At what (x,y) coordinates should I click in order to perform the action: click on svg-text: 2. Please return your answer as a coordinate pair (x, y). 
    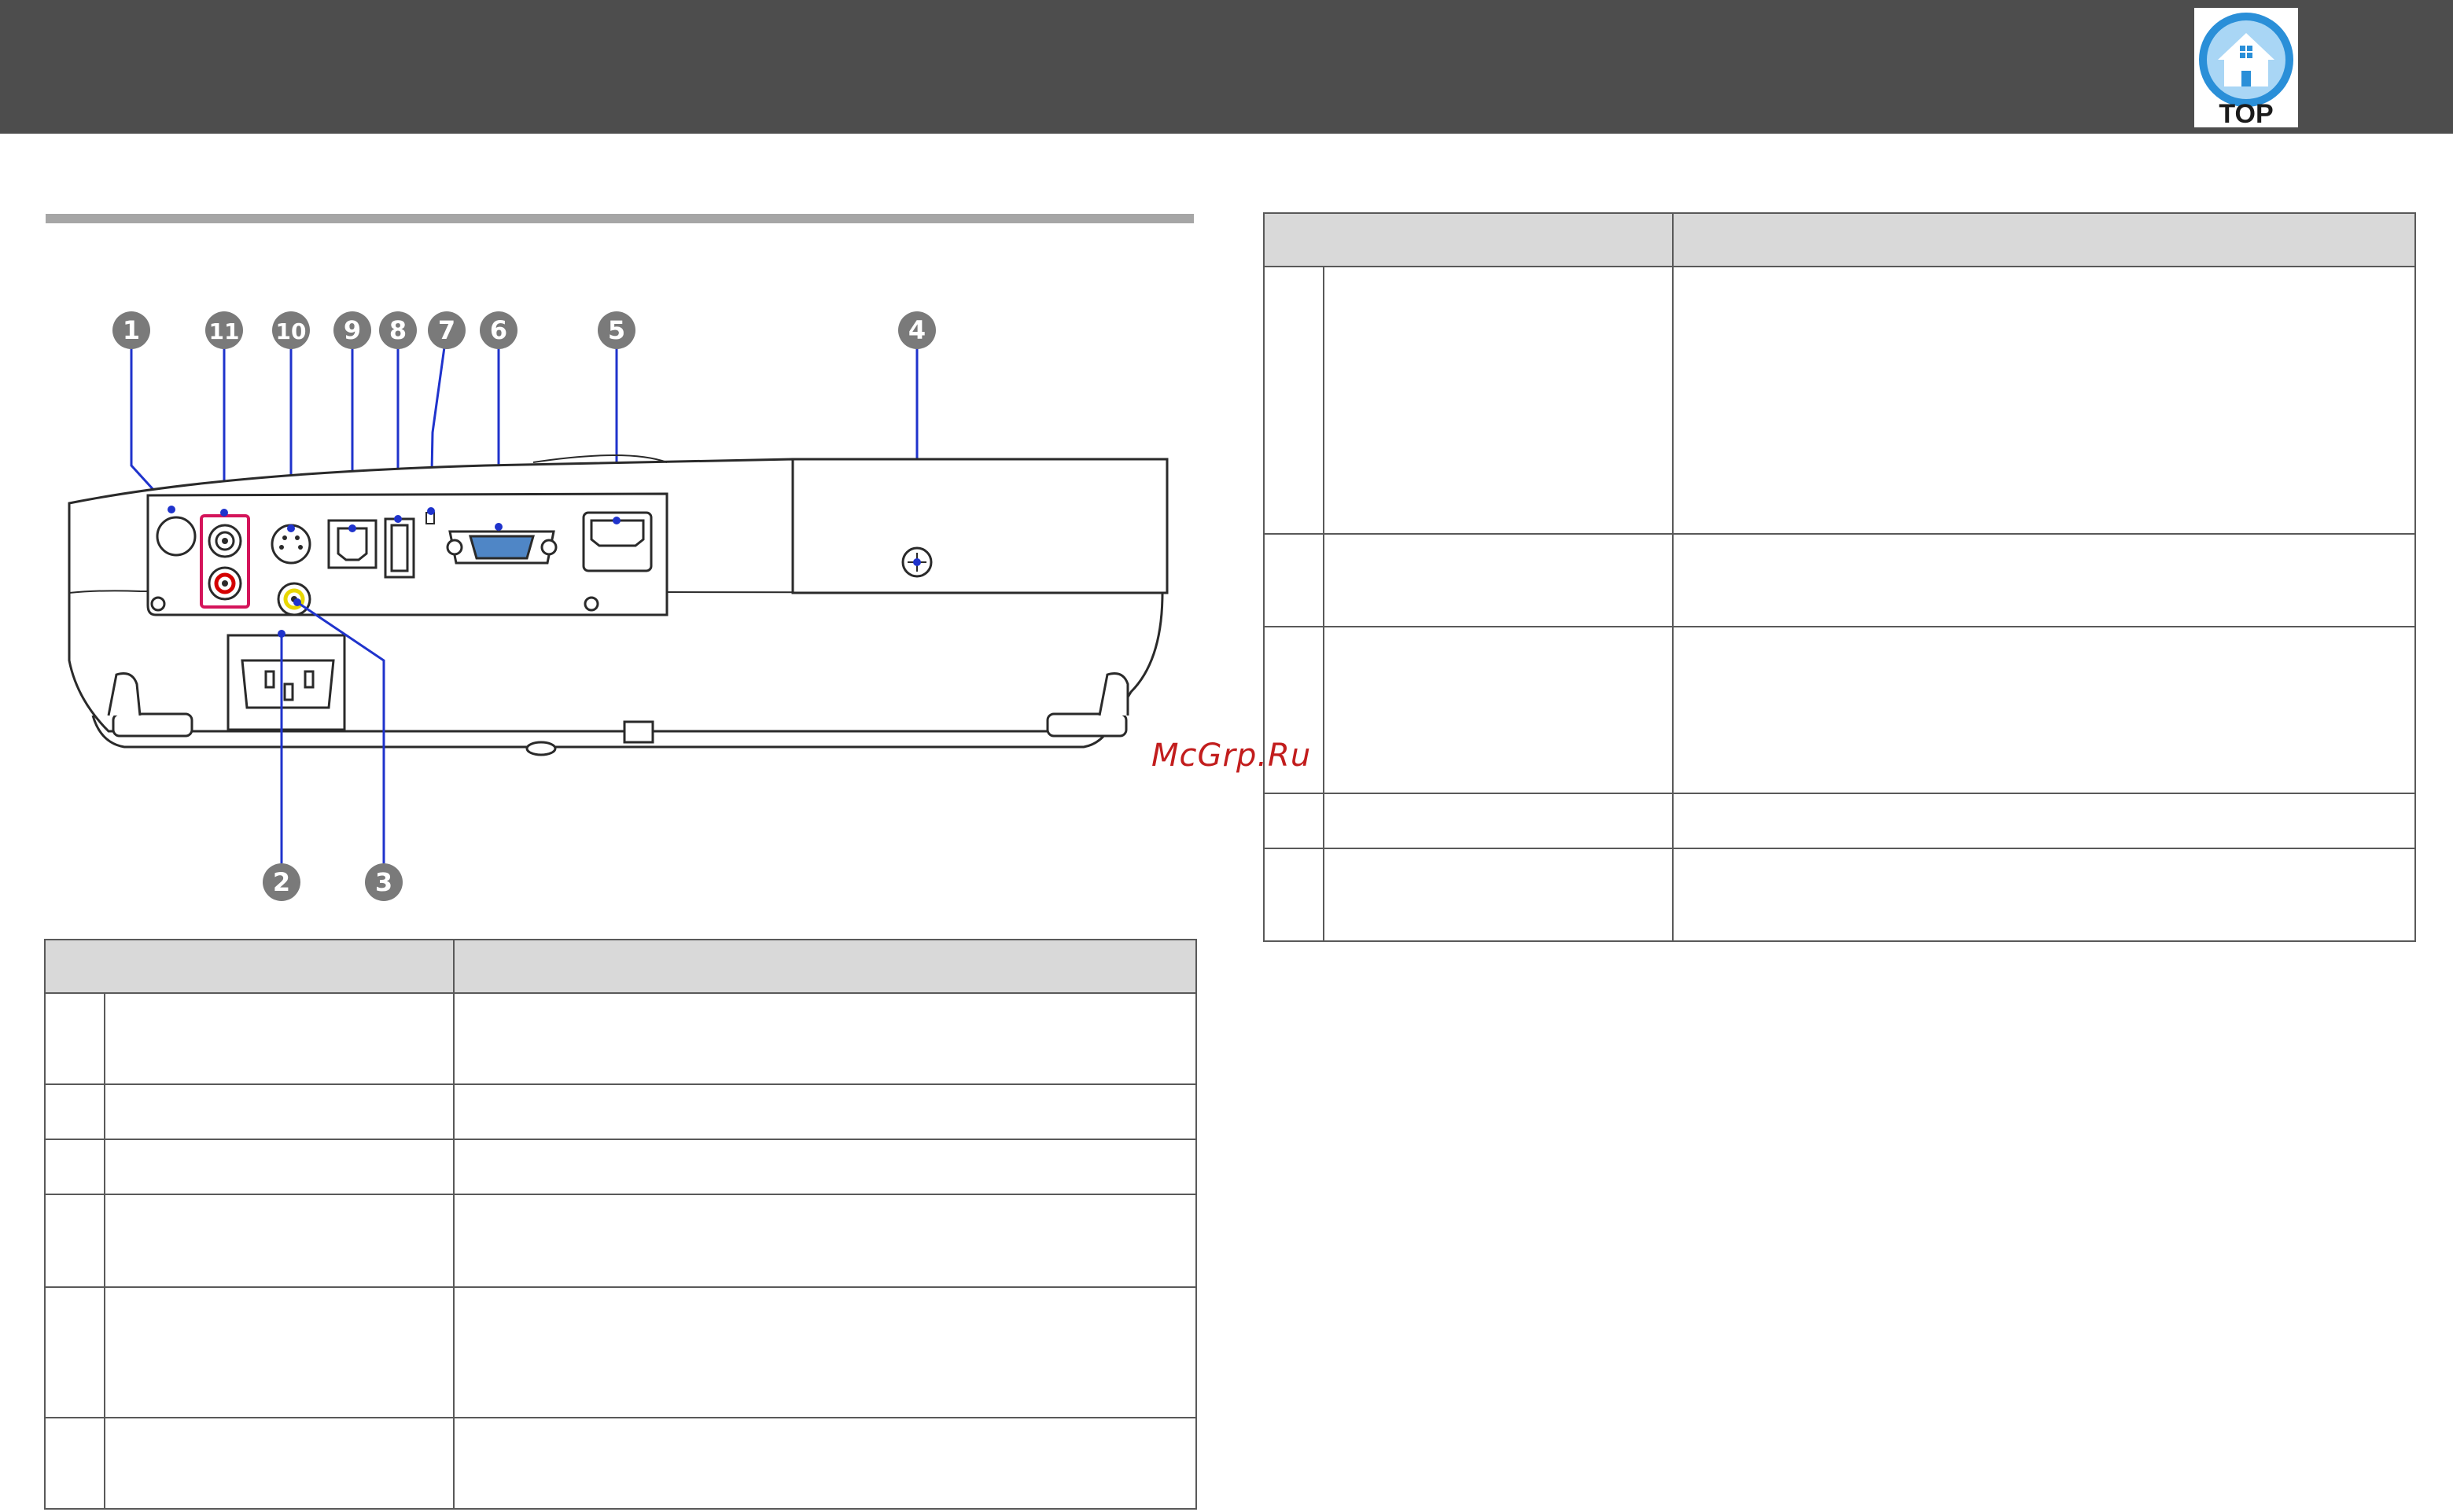
    Looking at the image, I should click on (281, 882).